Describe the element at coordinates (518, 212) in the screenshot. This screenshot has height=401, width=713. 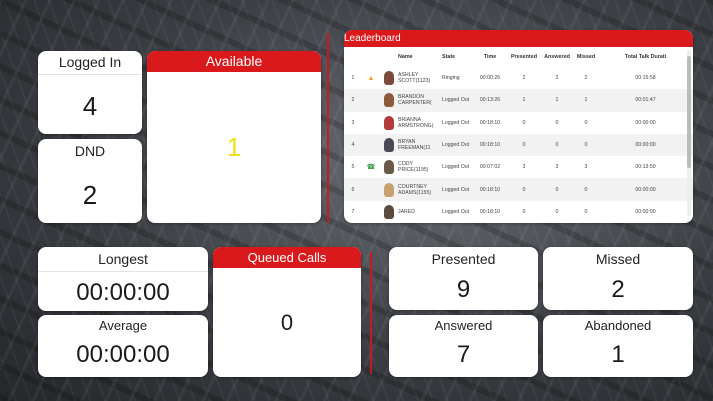
I see `leaderboard-row: 7 JARED Logged Out 00:18:10 0 0 0 00:00:00` at that location.